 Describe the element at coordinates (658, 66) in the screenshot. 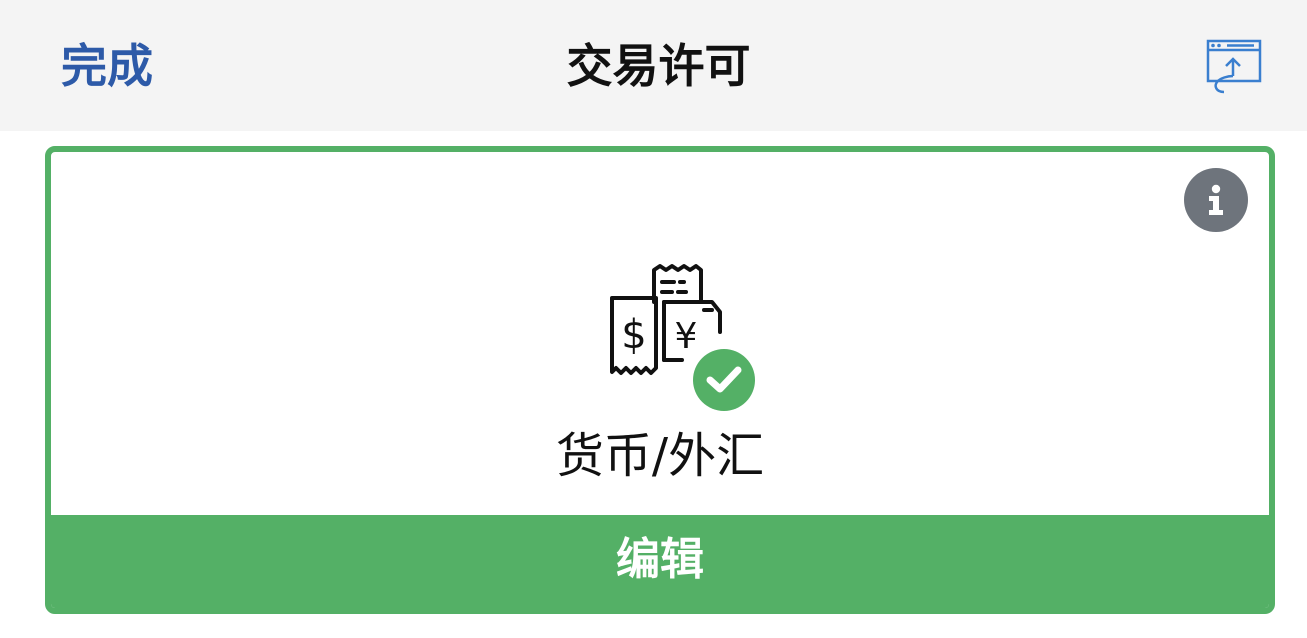

I see `page-title: 交易许可` at that location.